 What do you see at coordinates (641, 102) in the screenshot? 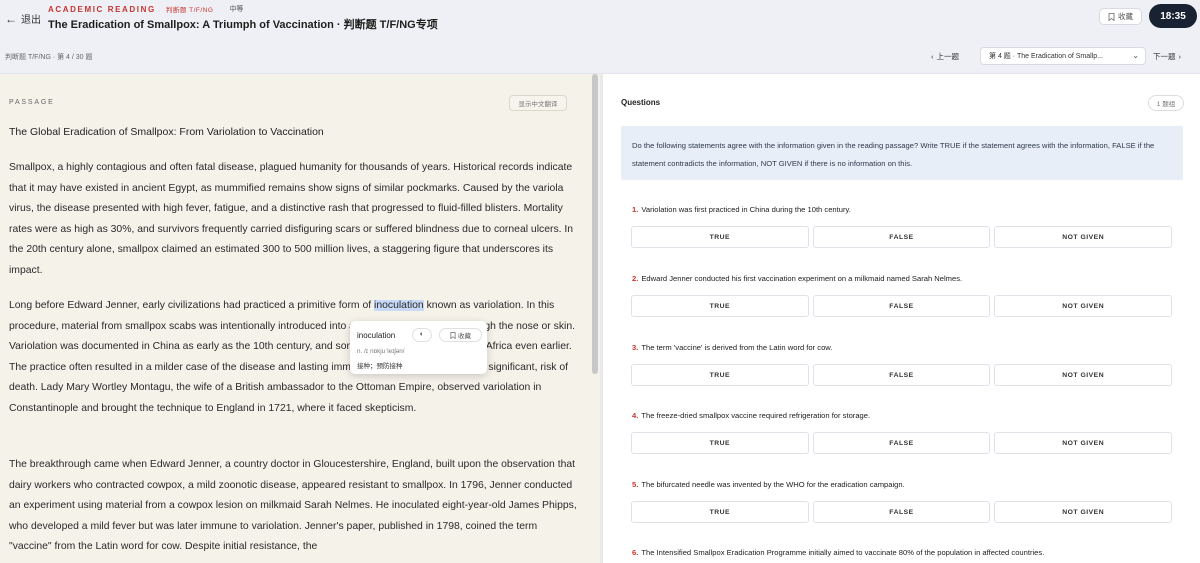
I see `questions-heading: Questions` at bounding box center [641, 102].